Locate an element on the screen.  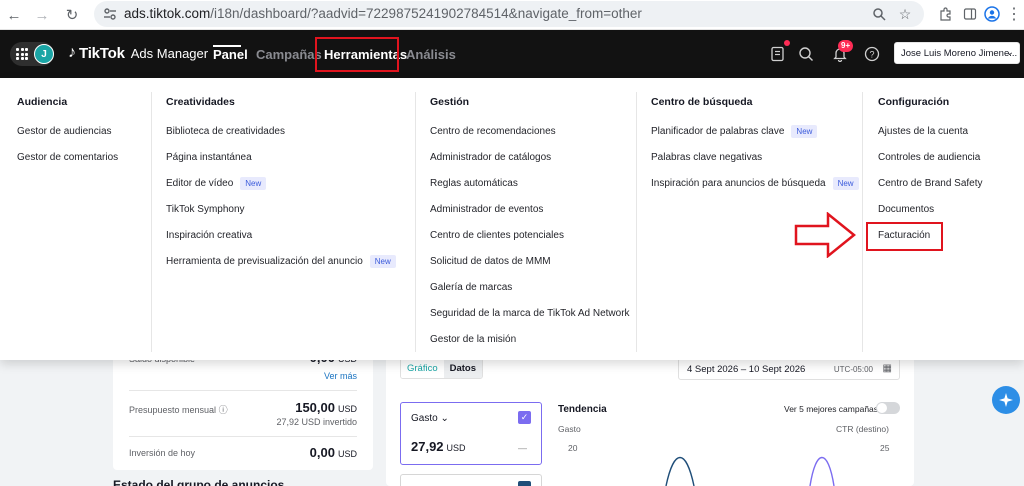
calendar-icon: ▦ is located at coordinates (887, 368).